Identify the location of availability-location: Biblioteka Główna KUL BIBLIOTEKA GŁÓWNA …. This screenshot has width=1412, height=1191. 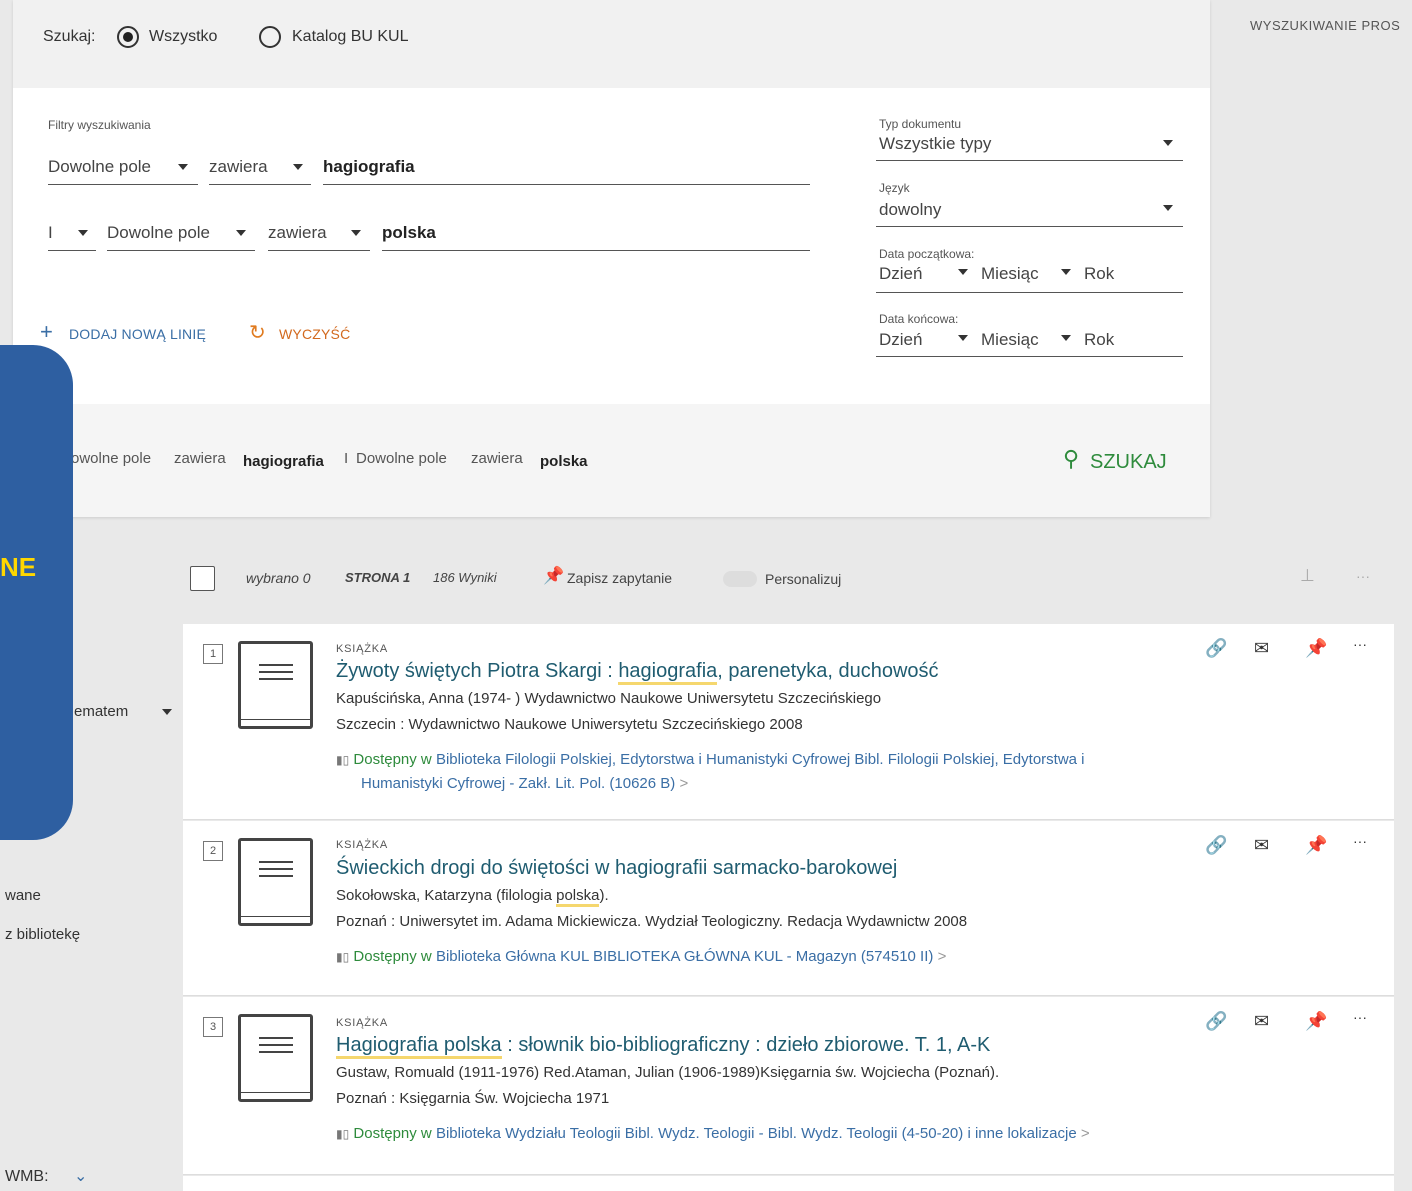
(684, 956).